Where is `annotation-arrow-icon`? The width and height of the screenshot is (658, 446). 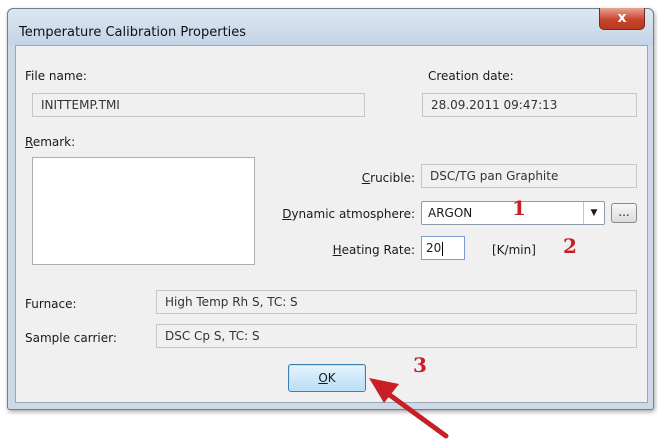 annotation-arrow-icon is located at coordinates (409, 408).